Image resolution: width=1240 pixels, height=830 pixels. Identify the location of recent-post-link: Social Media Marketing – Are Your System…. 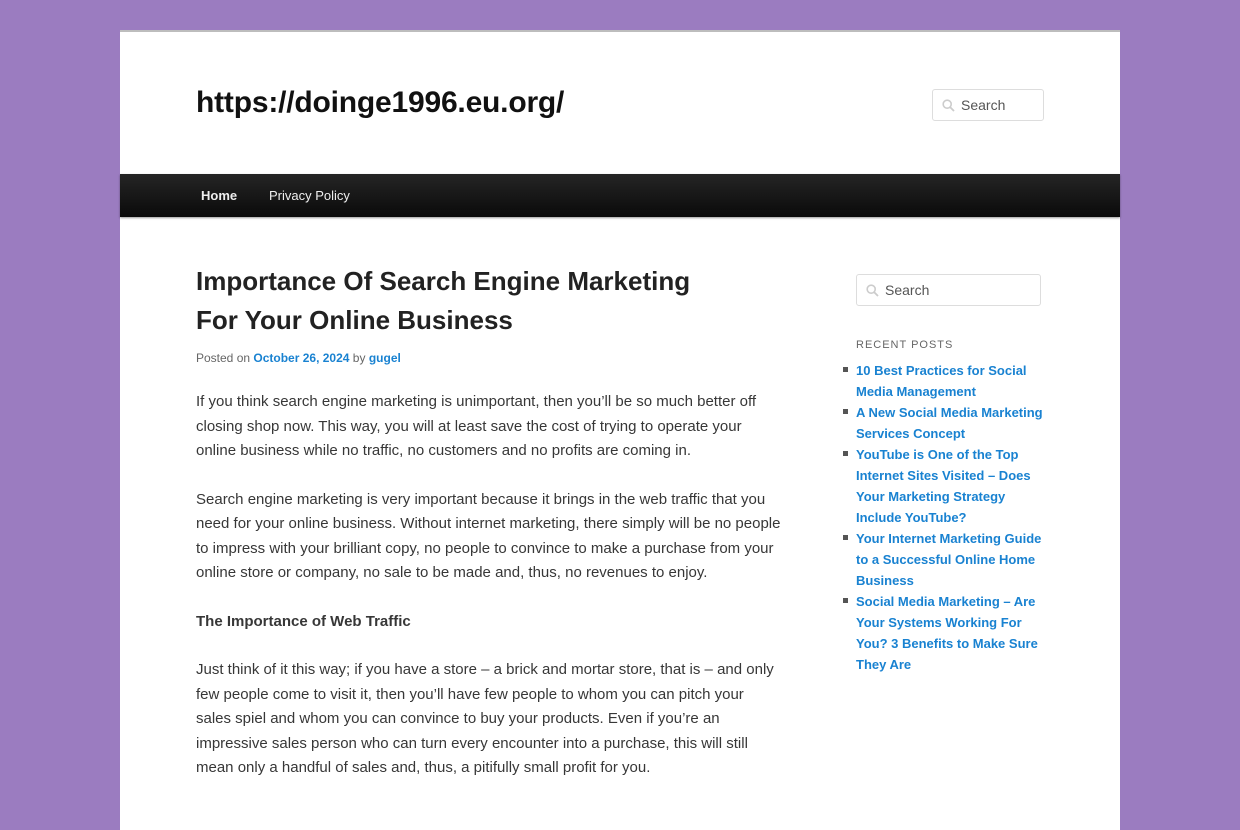
(947, 633).